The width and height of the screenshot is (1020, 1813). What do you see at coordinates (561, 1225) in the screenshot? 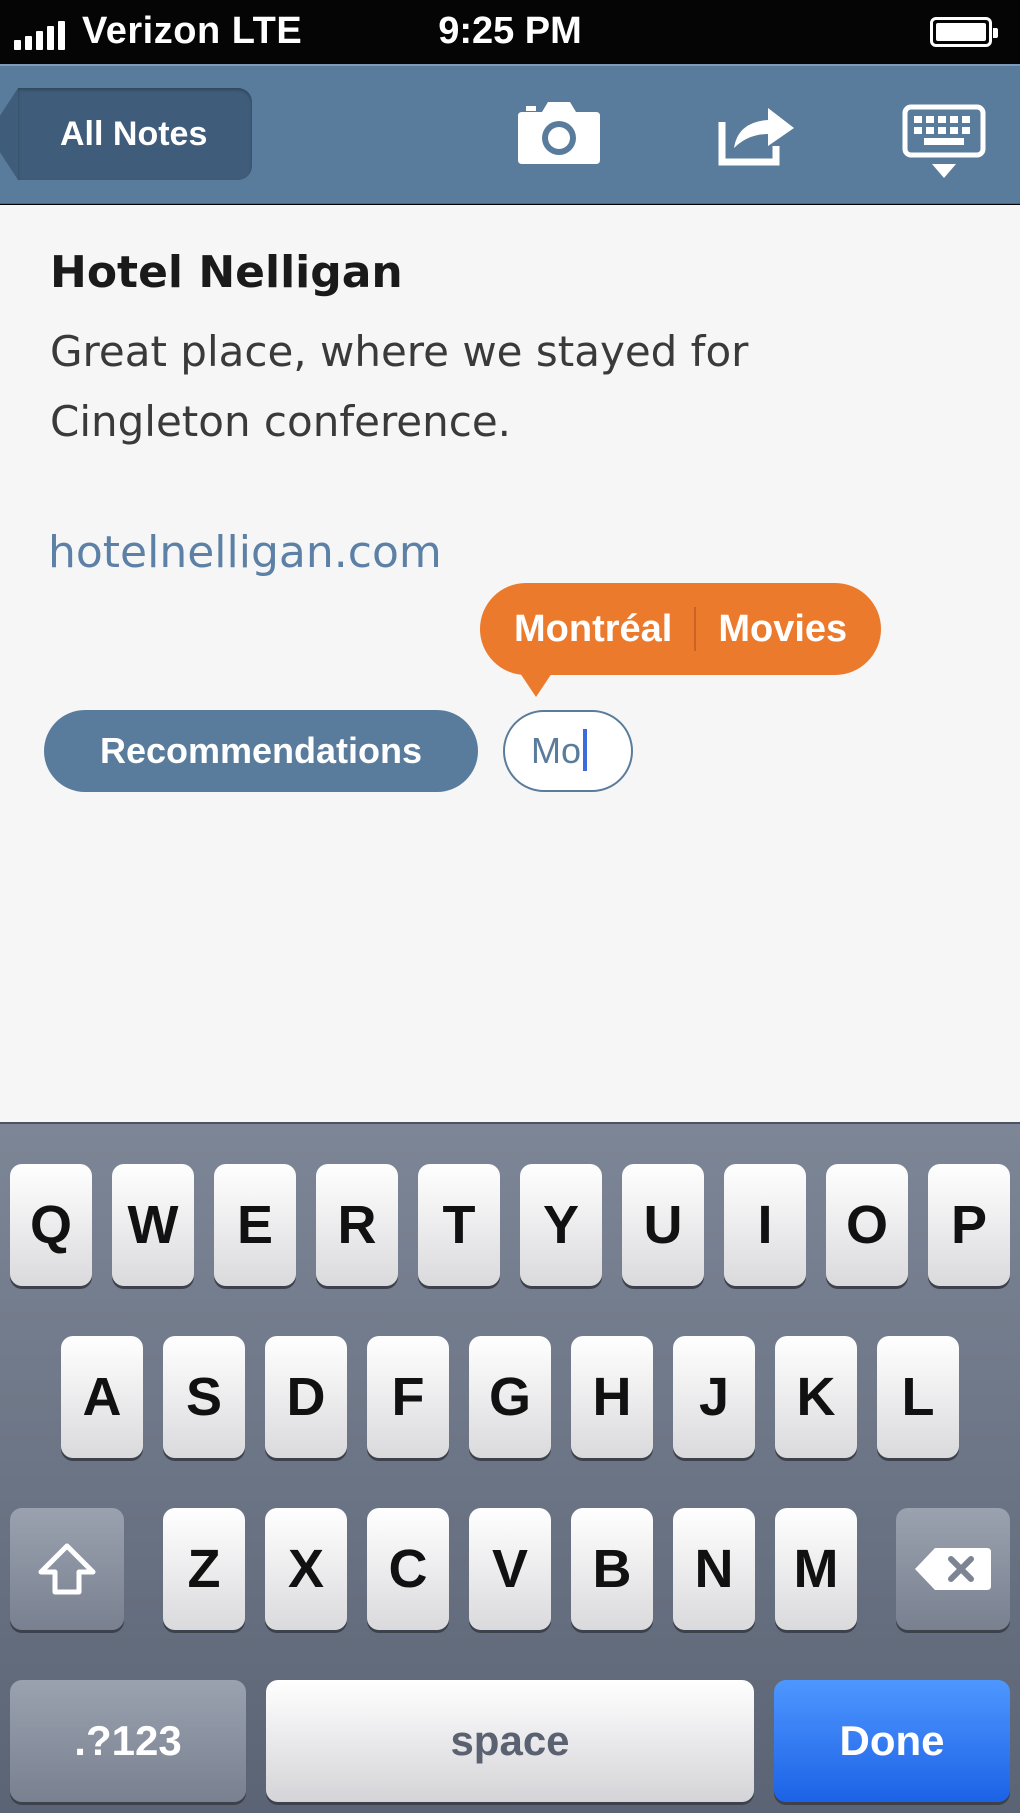
I see `key-y: Y` at bounding box center [561, 1225].